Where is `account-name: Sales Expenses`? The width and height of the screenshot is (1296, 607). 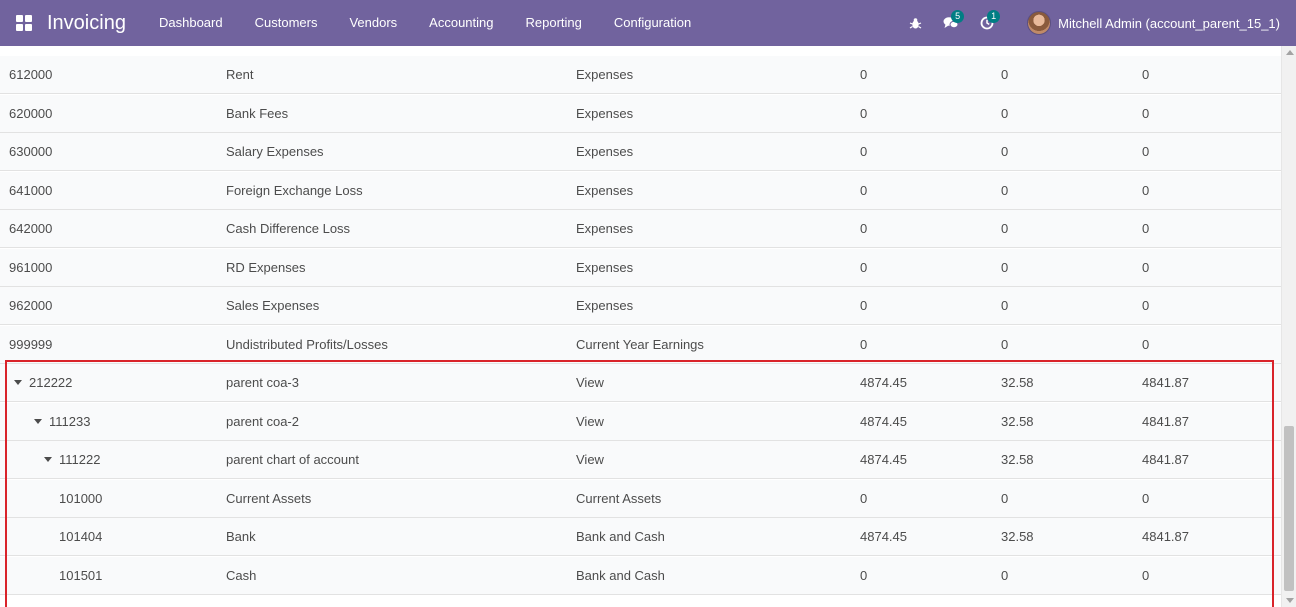
account-name: Sales Expenses is located at coordinates (273, 305).